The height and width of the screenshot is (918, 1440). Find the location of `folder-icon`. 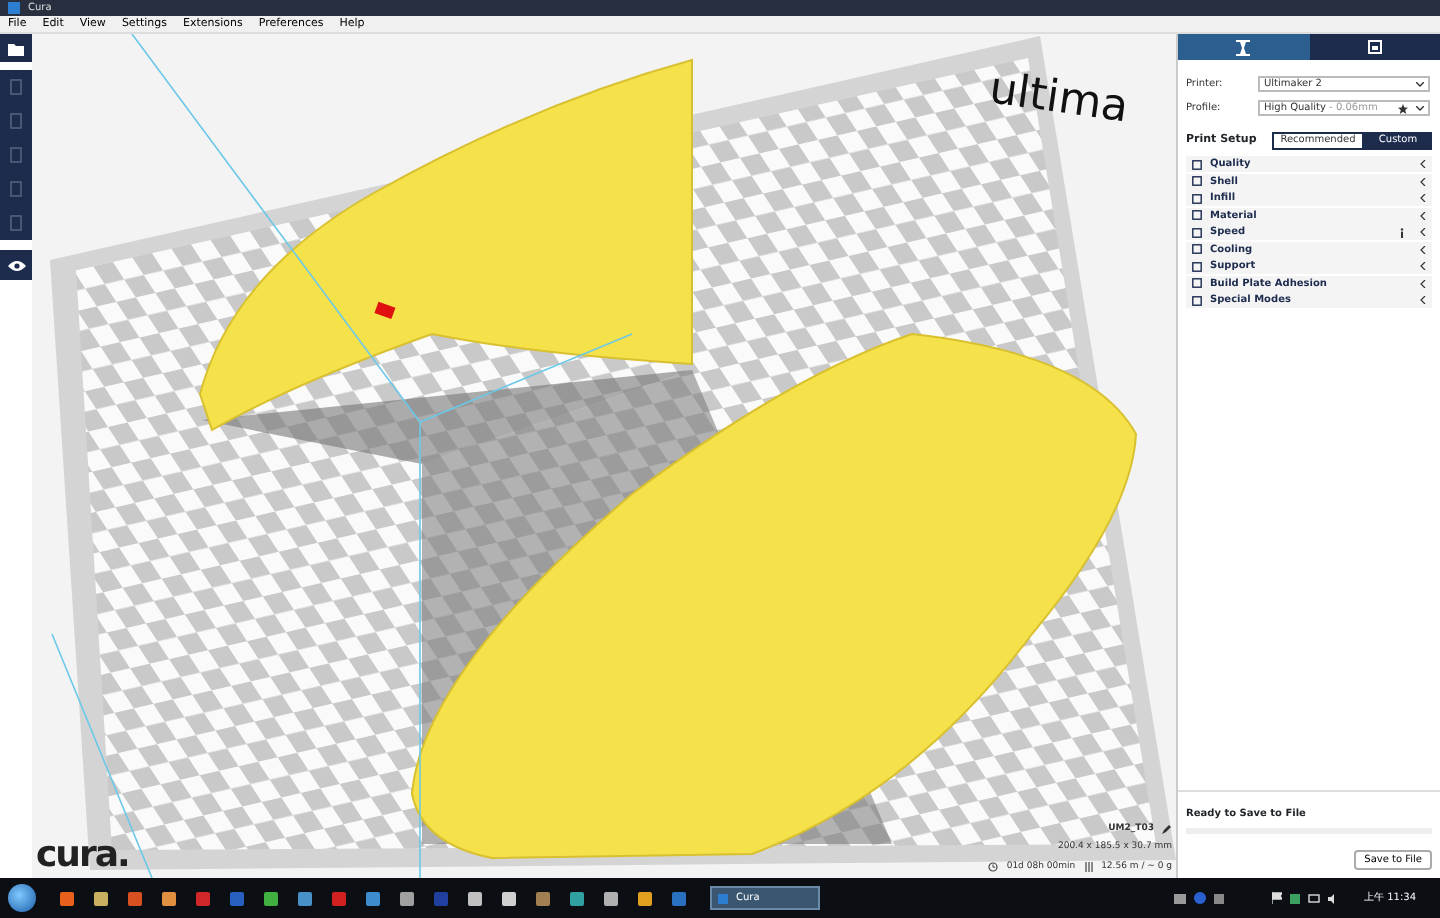

folder-icon is located at coordinates (16, 48).